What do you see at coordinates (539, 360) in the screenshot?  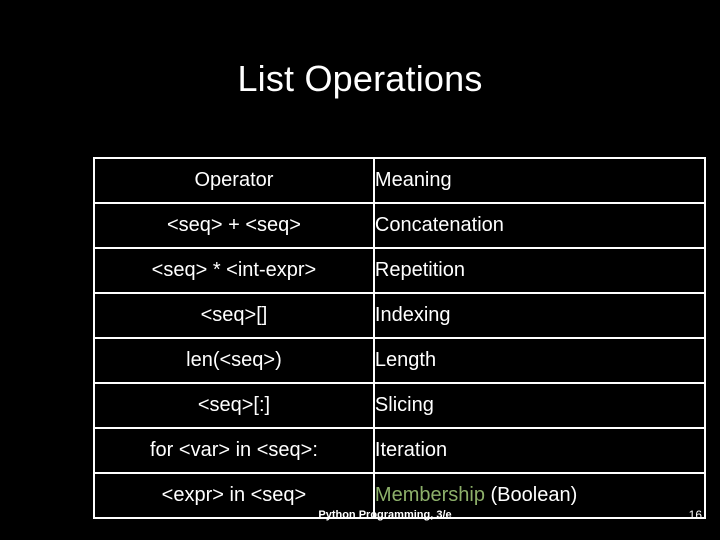 I see `cell-meaning: Length` at bounding box center [539, 360].